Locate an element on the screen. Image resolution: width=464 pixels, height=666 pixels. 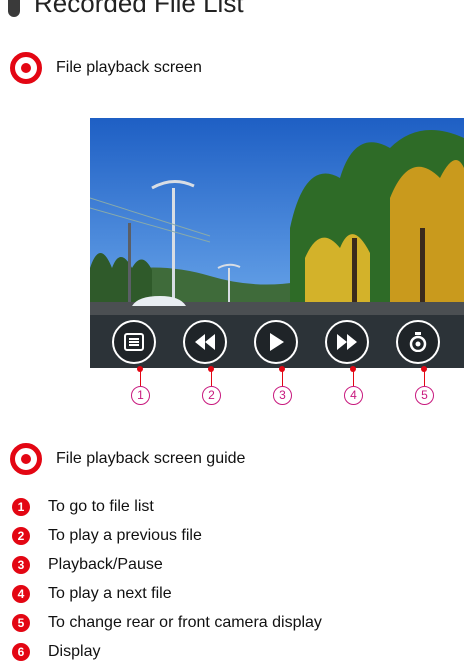
camera-switch-icon is located at coordinates (418, 342).